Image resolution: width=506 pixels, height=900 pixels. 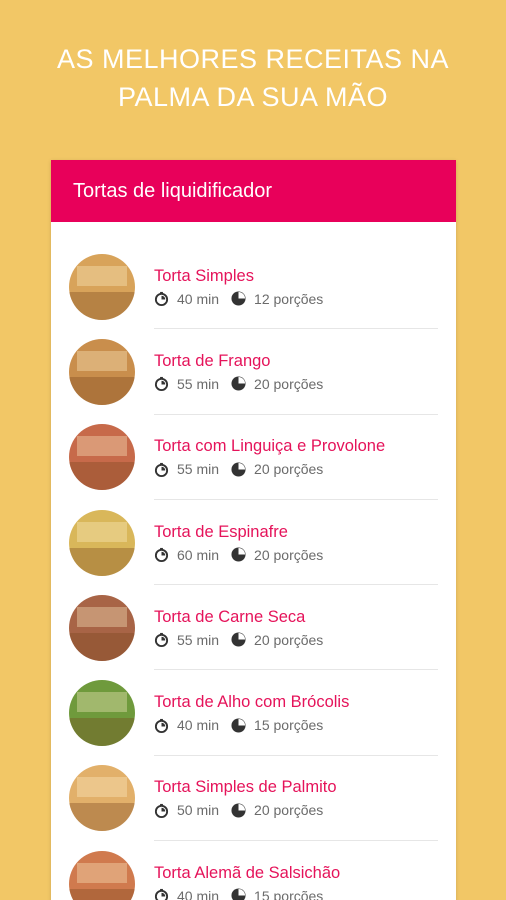 I want to click on recipe-meta: 40 min 12 porções, so click(x=296, y=299).